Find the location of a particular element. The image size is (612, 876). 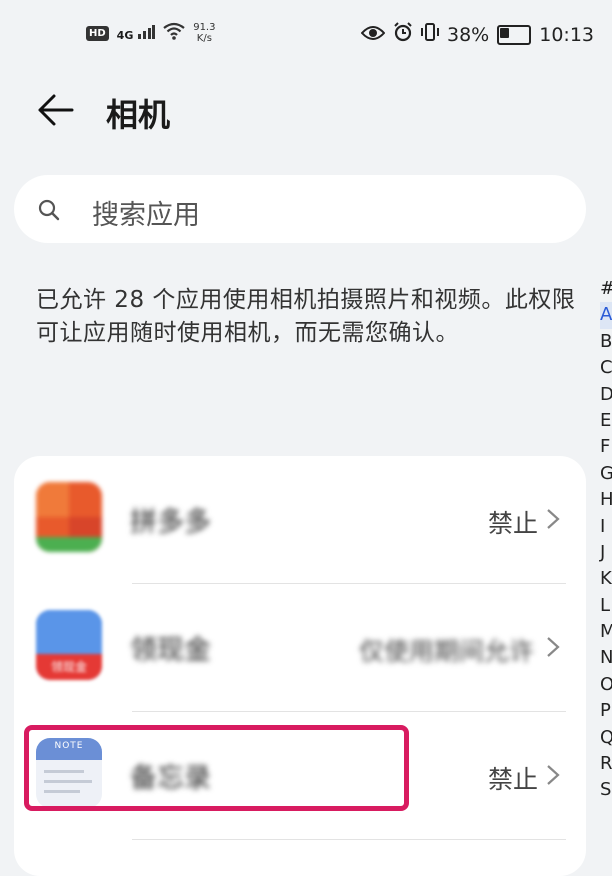

signal-label: 4G is located at coordinates (125, 35).